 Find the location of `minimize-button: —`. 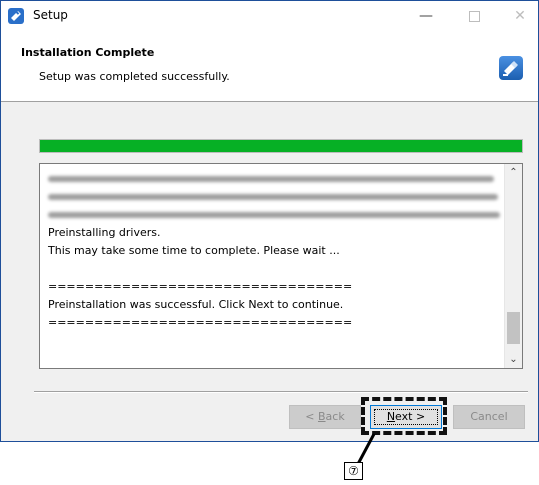

minimize-button: — is located at coordinates (426, 16).